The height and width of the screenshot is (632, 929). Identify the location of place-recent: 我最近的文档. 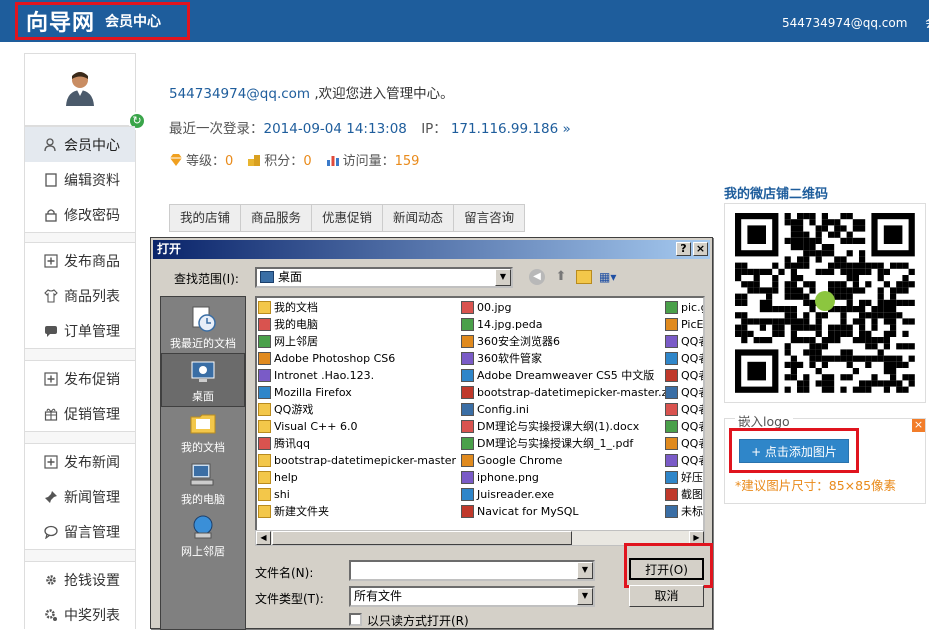
(203, 328).